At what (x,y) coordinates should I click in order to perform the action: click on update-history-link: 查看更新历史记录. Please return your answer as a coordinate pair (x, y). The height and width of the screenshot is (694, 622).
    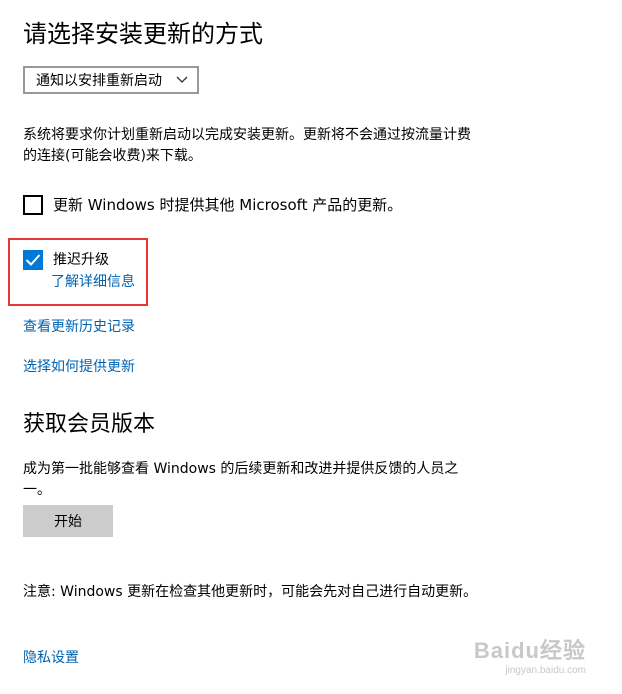
    Looking at the image, I should click on (79, 326).